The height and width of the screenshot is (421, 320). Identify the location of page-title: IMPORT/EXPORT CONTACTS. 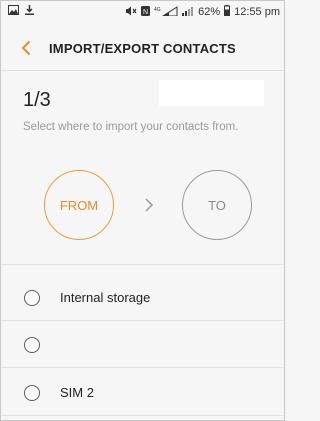
(142, 48).